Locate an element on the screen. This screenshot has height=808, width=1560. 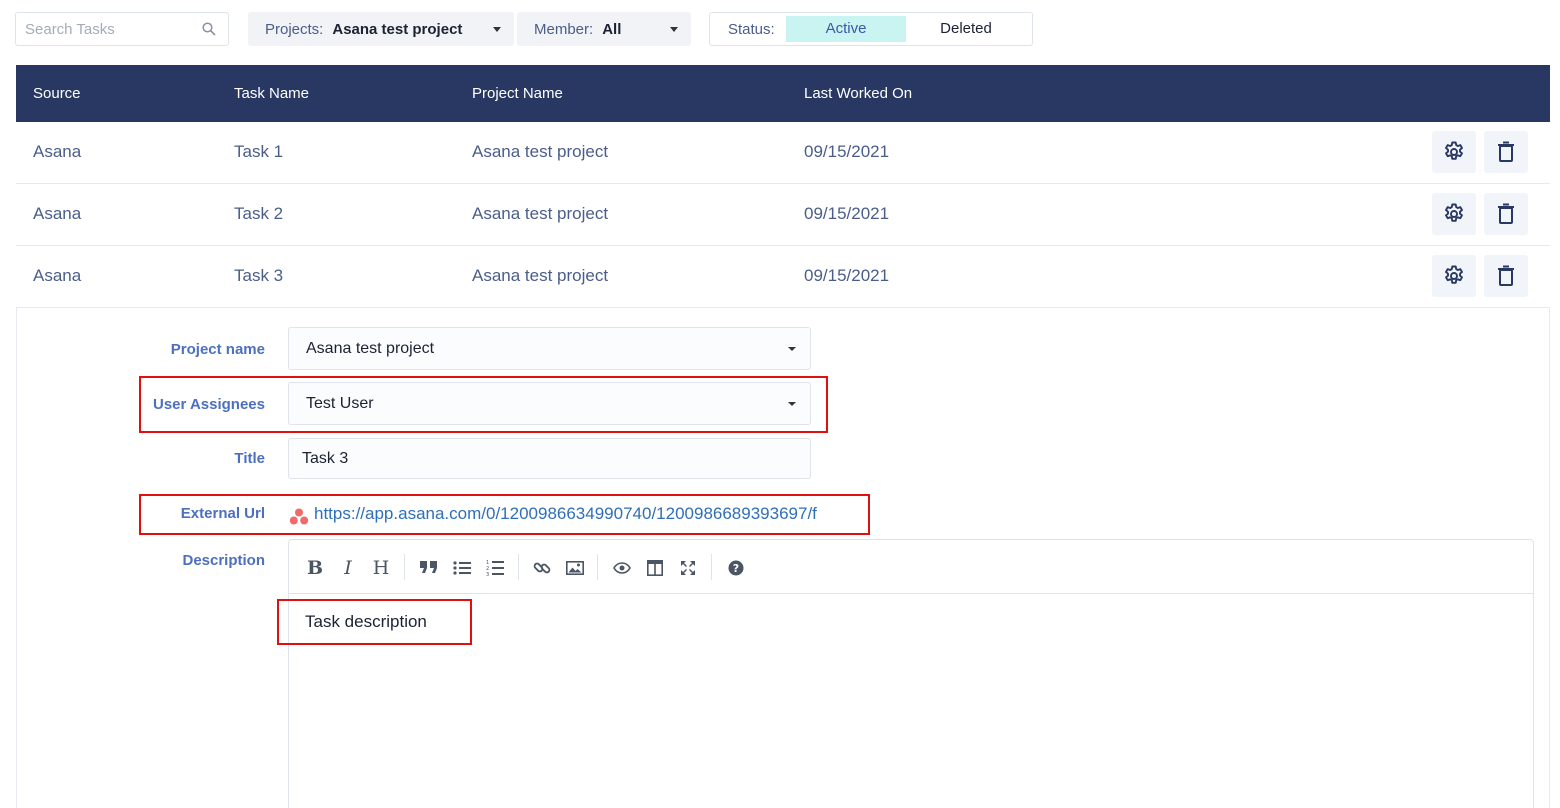
heading-icon: H is located at coordinates (381, 568).